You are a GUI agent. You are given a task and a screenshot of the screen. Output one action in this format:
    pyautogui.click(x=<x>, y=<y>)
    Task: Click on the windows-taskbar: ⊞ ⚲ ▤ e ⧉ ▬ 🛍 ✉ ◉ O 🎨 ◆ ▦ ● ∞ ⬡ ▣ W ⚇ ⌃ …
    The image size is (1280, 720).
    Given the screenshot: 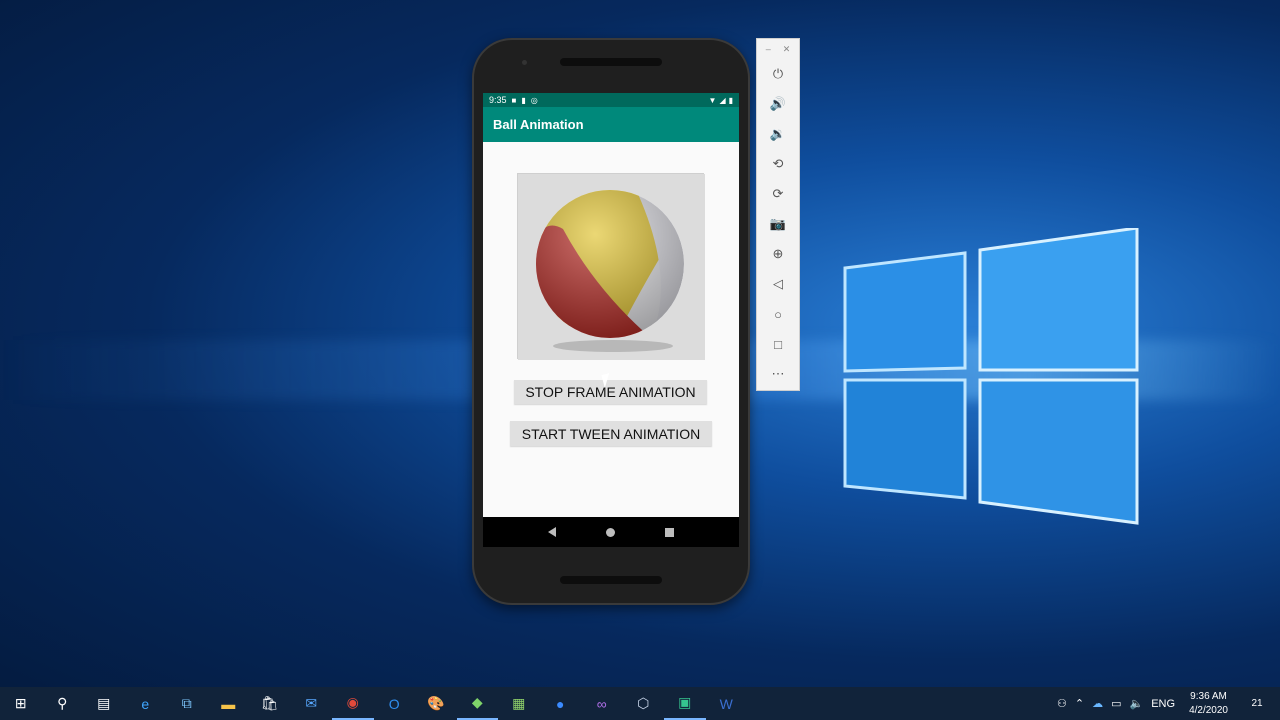 What is the action you would take?
    pyautogui.click(x=640, y=703)
    